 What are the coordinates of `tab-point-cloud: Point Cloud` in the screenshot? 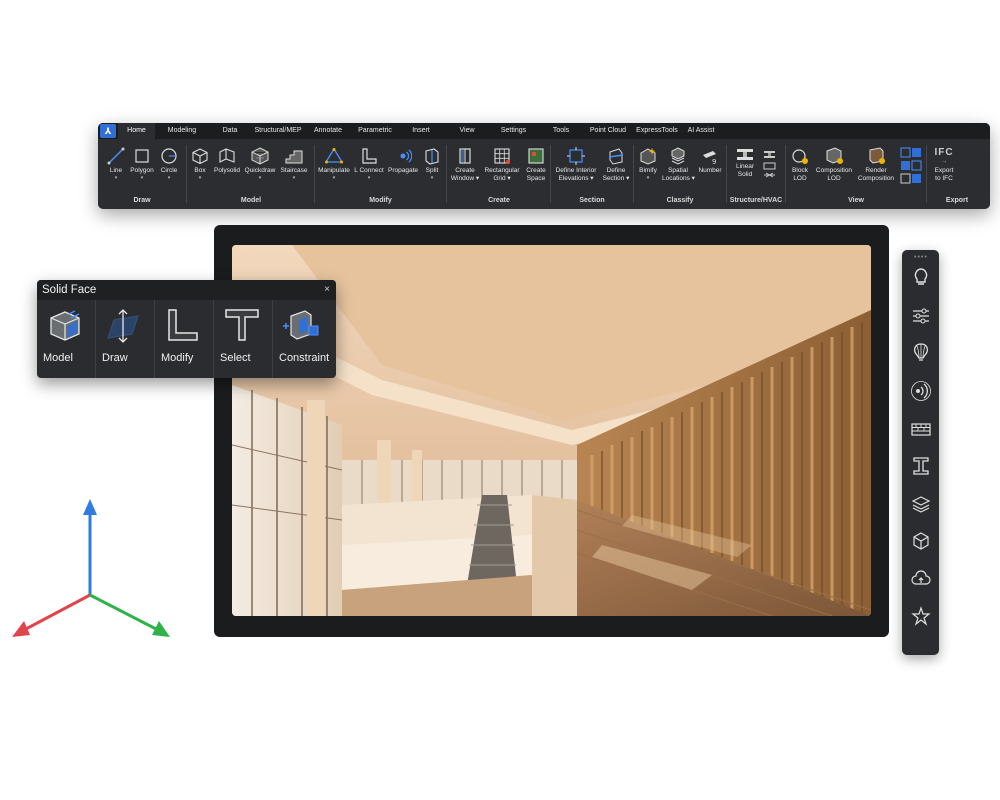 It's located at (608, 131).